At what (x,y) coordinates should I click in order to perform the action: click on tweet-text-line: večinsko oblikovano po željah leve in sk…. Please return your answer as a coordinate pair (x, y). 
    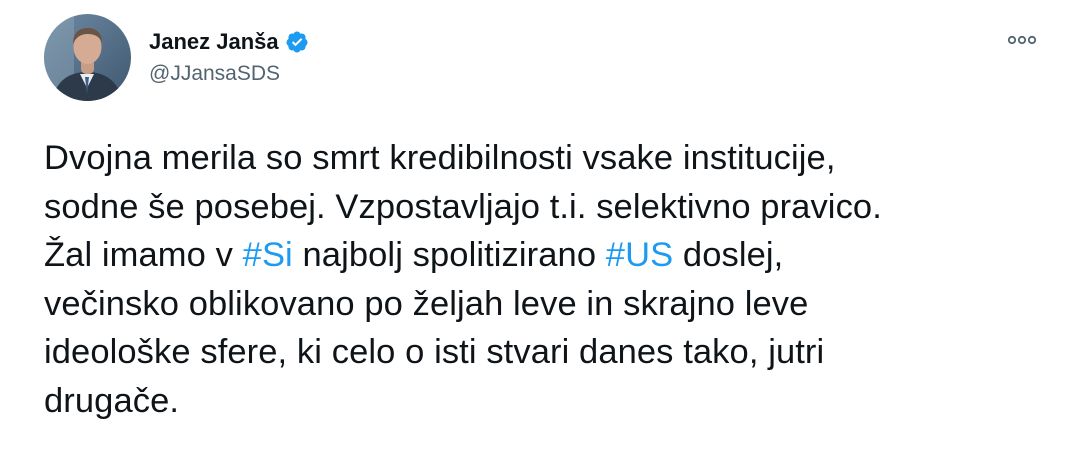
    Looking at the image, I should click on (426, 303).